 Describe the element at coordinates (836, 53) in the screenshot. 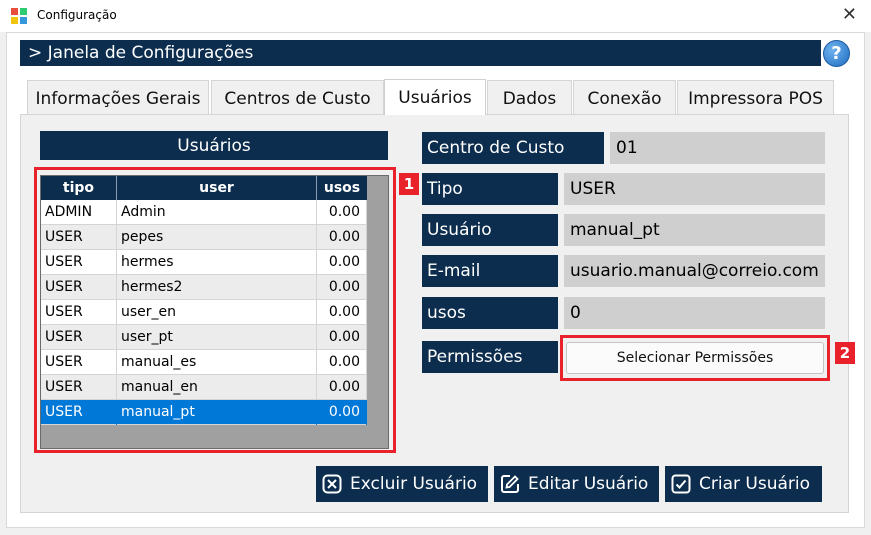

I see `help-icon: ?` at that location.